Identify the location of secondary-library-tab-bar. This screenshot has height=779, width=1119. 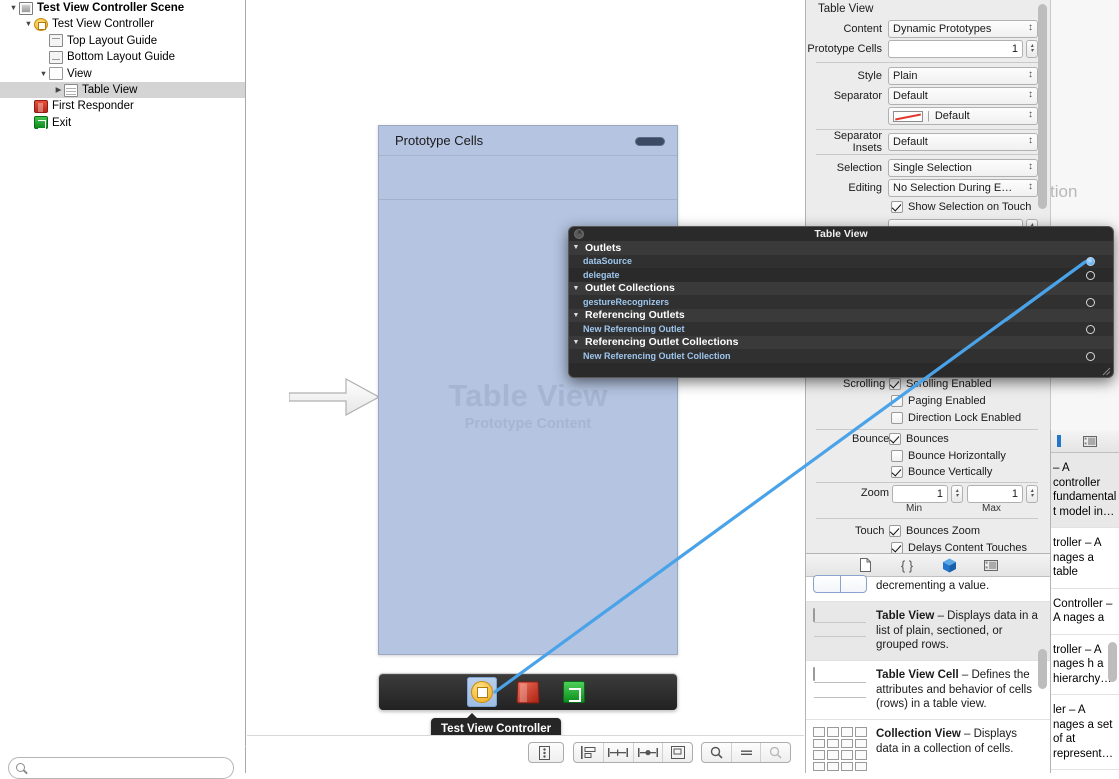
(1085, 441).